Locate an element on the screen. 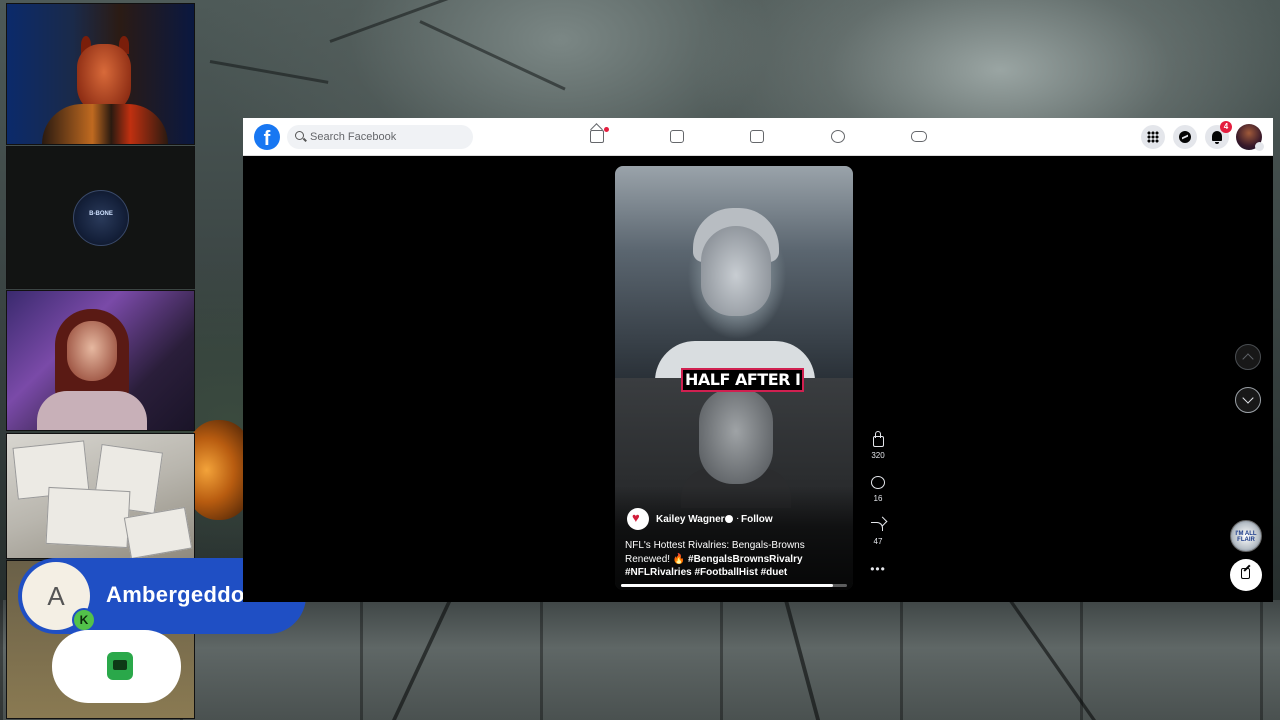 This screenshot has height=720, width=1280. like-button: 320 is located at coordinates (878, 445).